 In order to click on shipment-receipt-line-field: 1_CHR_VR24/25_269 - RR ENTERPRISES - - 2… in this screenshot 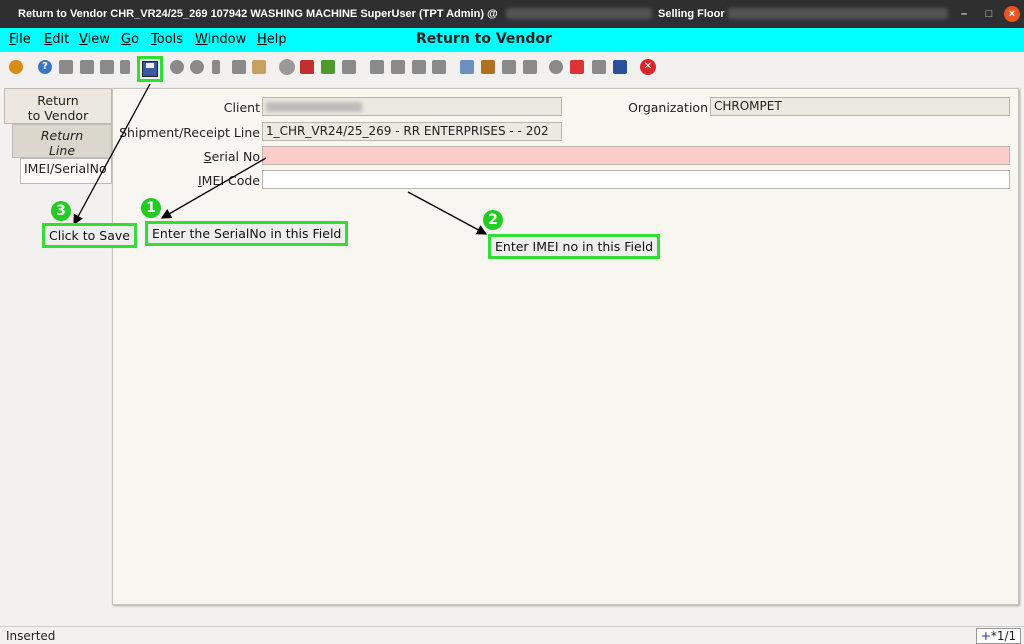, I will do `click(412, 131)`.